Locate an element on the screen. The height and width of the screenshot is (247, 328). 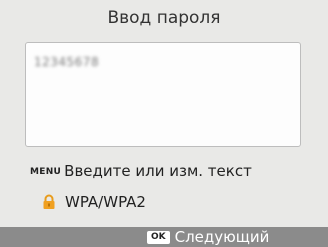
footer-bar: OK Следующий is located at coordinates (164, 237).